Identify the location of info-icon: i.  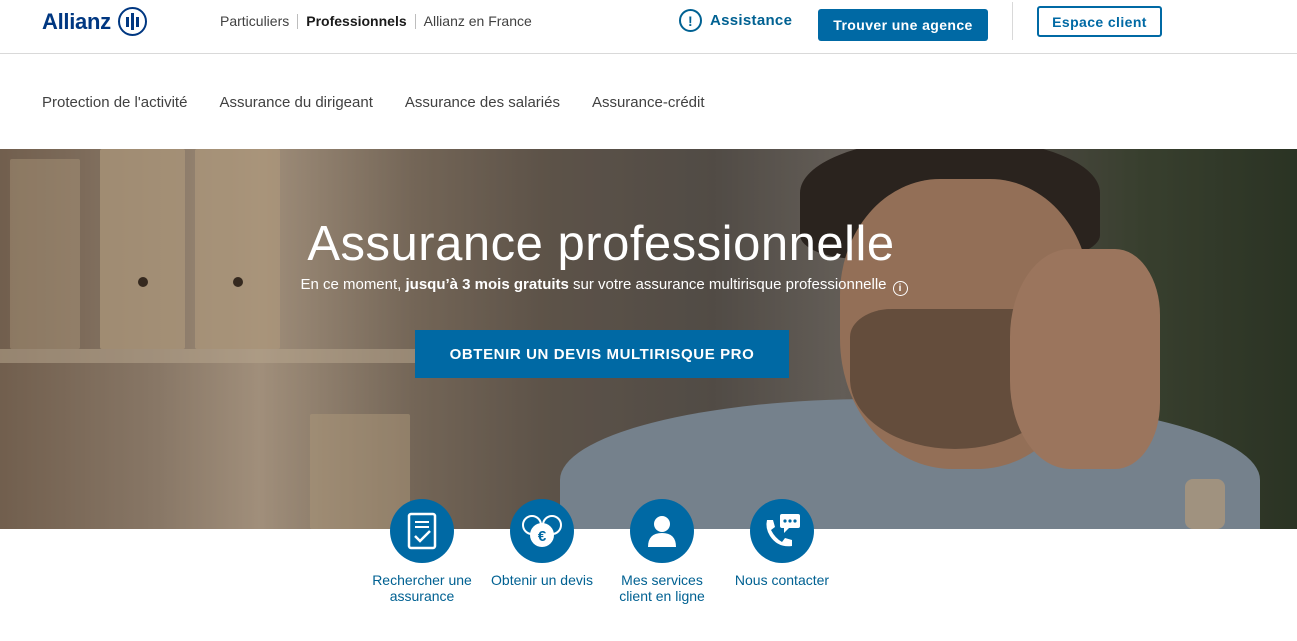
(900, 288).